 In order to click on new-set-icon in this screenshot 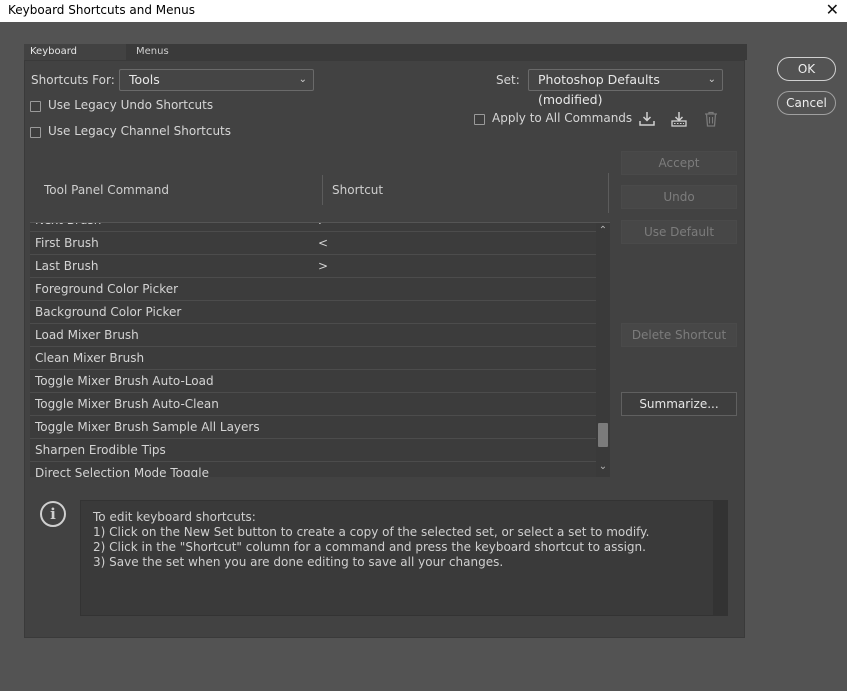, I will do `click(679, 119)`.